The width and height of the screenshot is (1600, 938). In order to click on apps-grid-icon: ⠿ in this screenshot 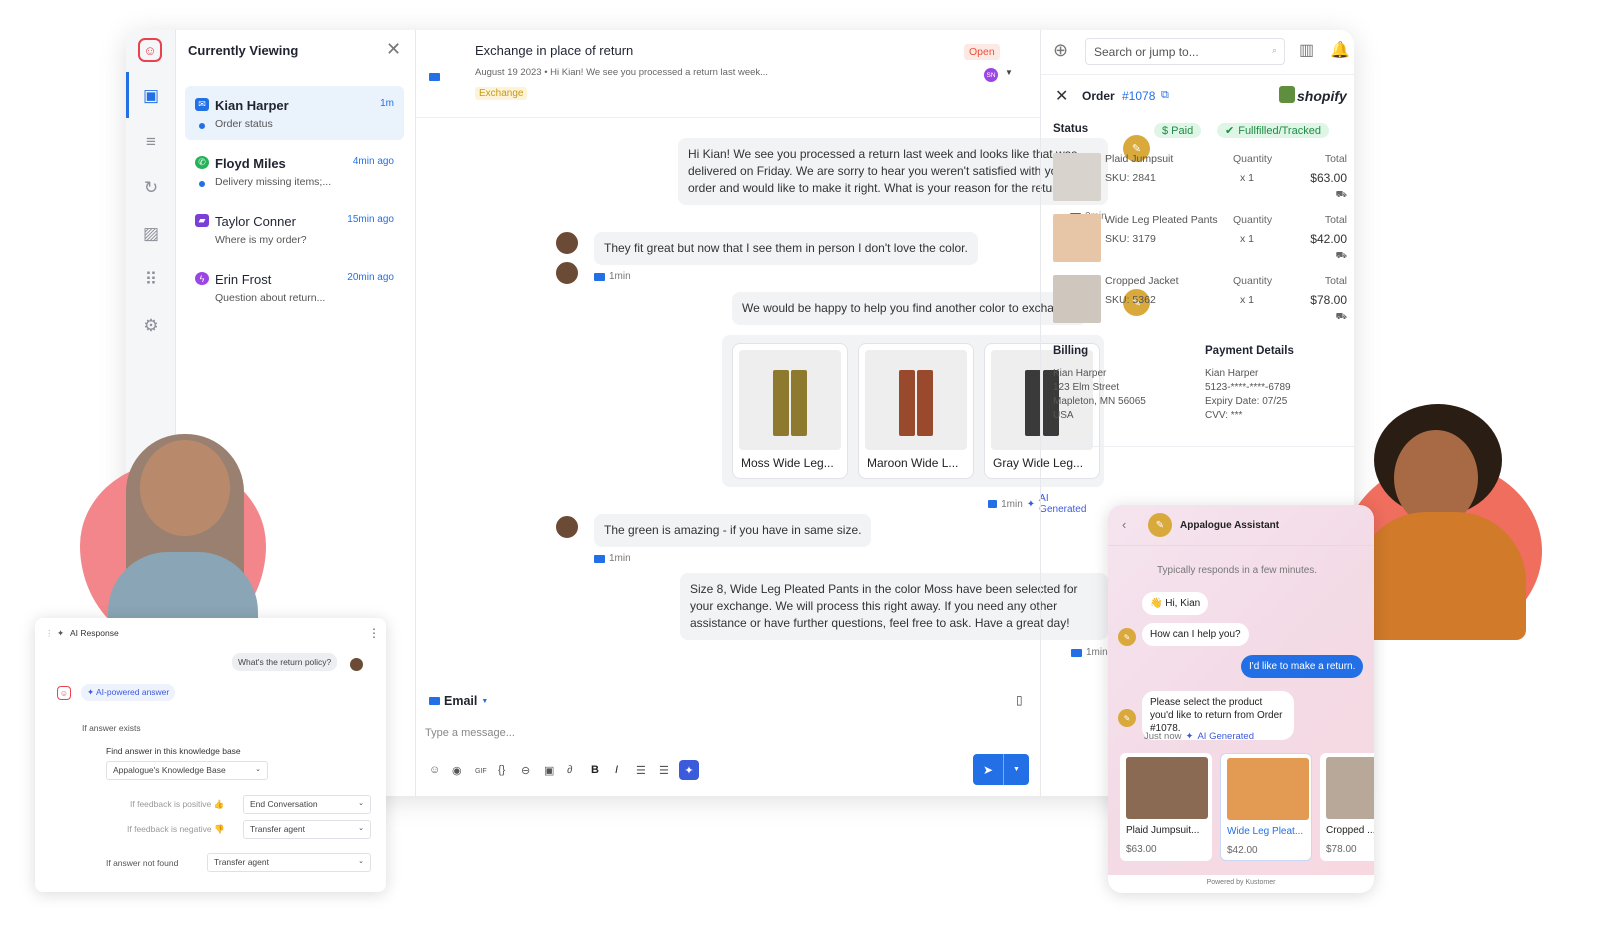, I will do `click(151, 280)`.